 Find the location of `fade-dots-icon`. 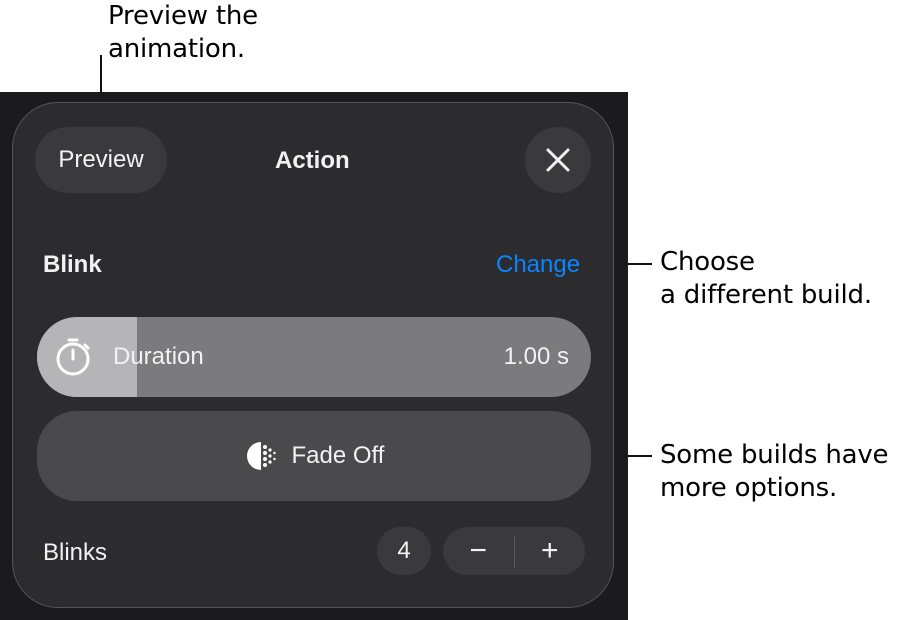

fade-dots-icon is located at coordinates (261, 456).